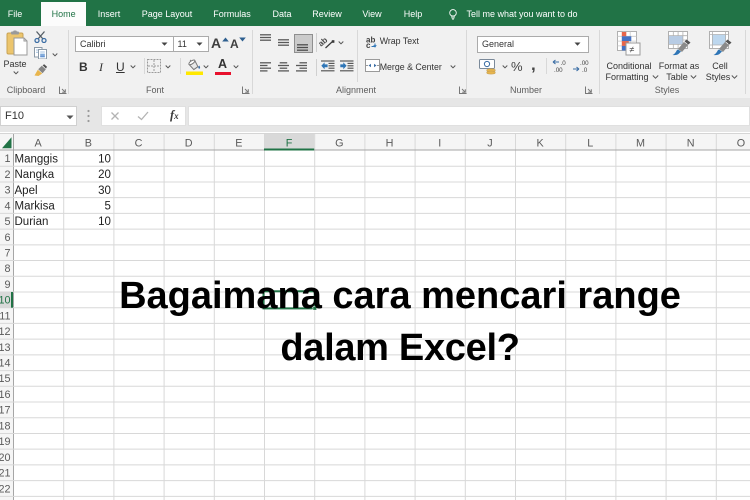  Describe the element at coordinates (640, 143) in the screenshot. I see `svg-text: M` at that location.